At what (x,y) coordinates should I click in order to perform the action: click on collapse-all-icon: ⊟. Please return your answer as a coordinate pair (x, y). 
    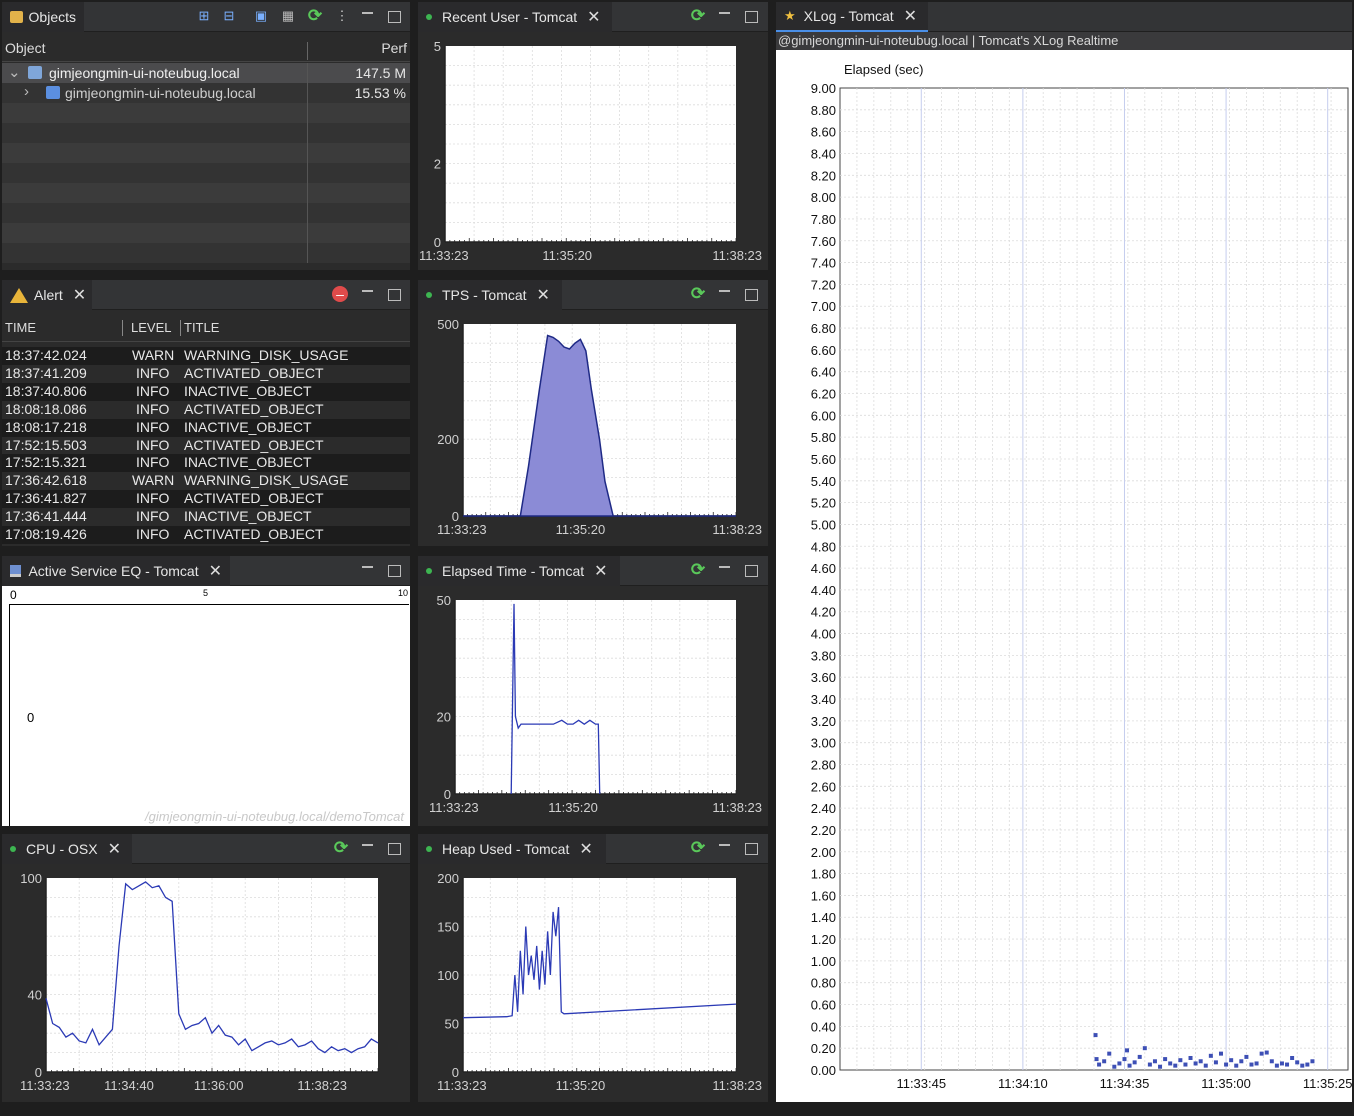
    Looking at the image, I should click on (229, 16).